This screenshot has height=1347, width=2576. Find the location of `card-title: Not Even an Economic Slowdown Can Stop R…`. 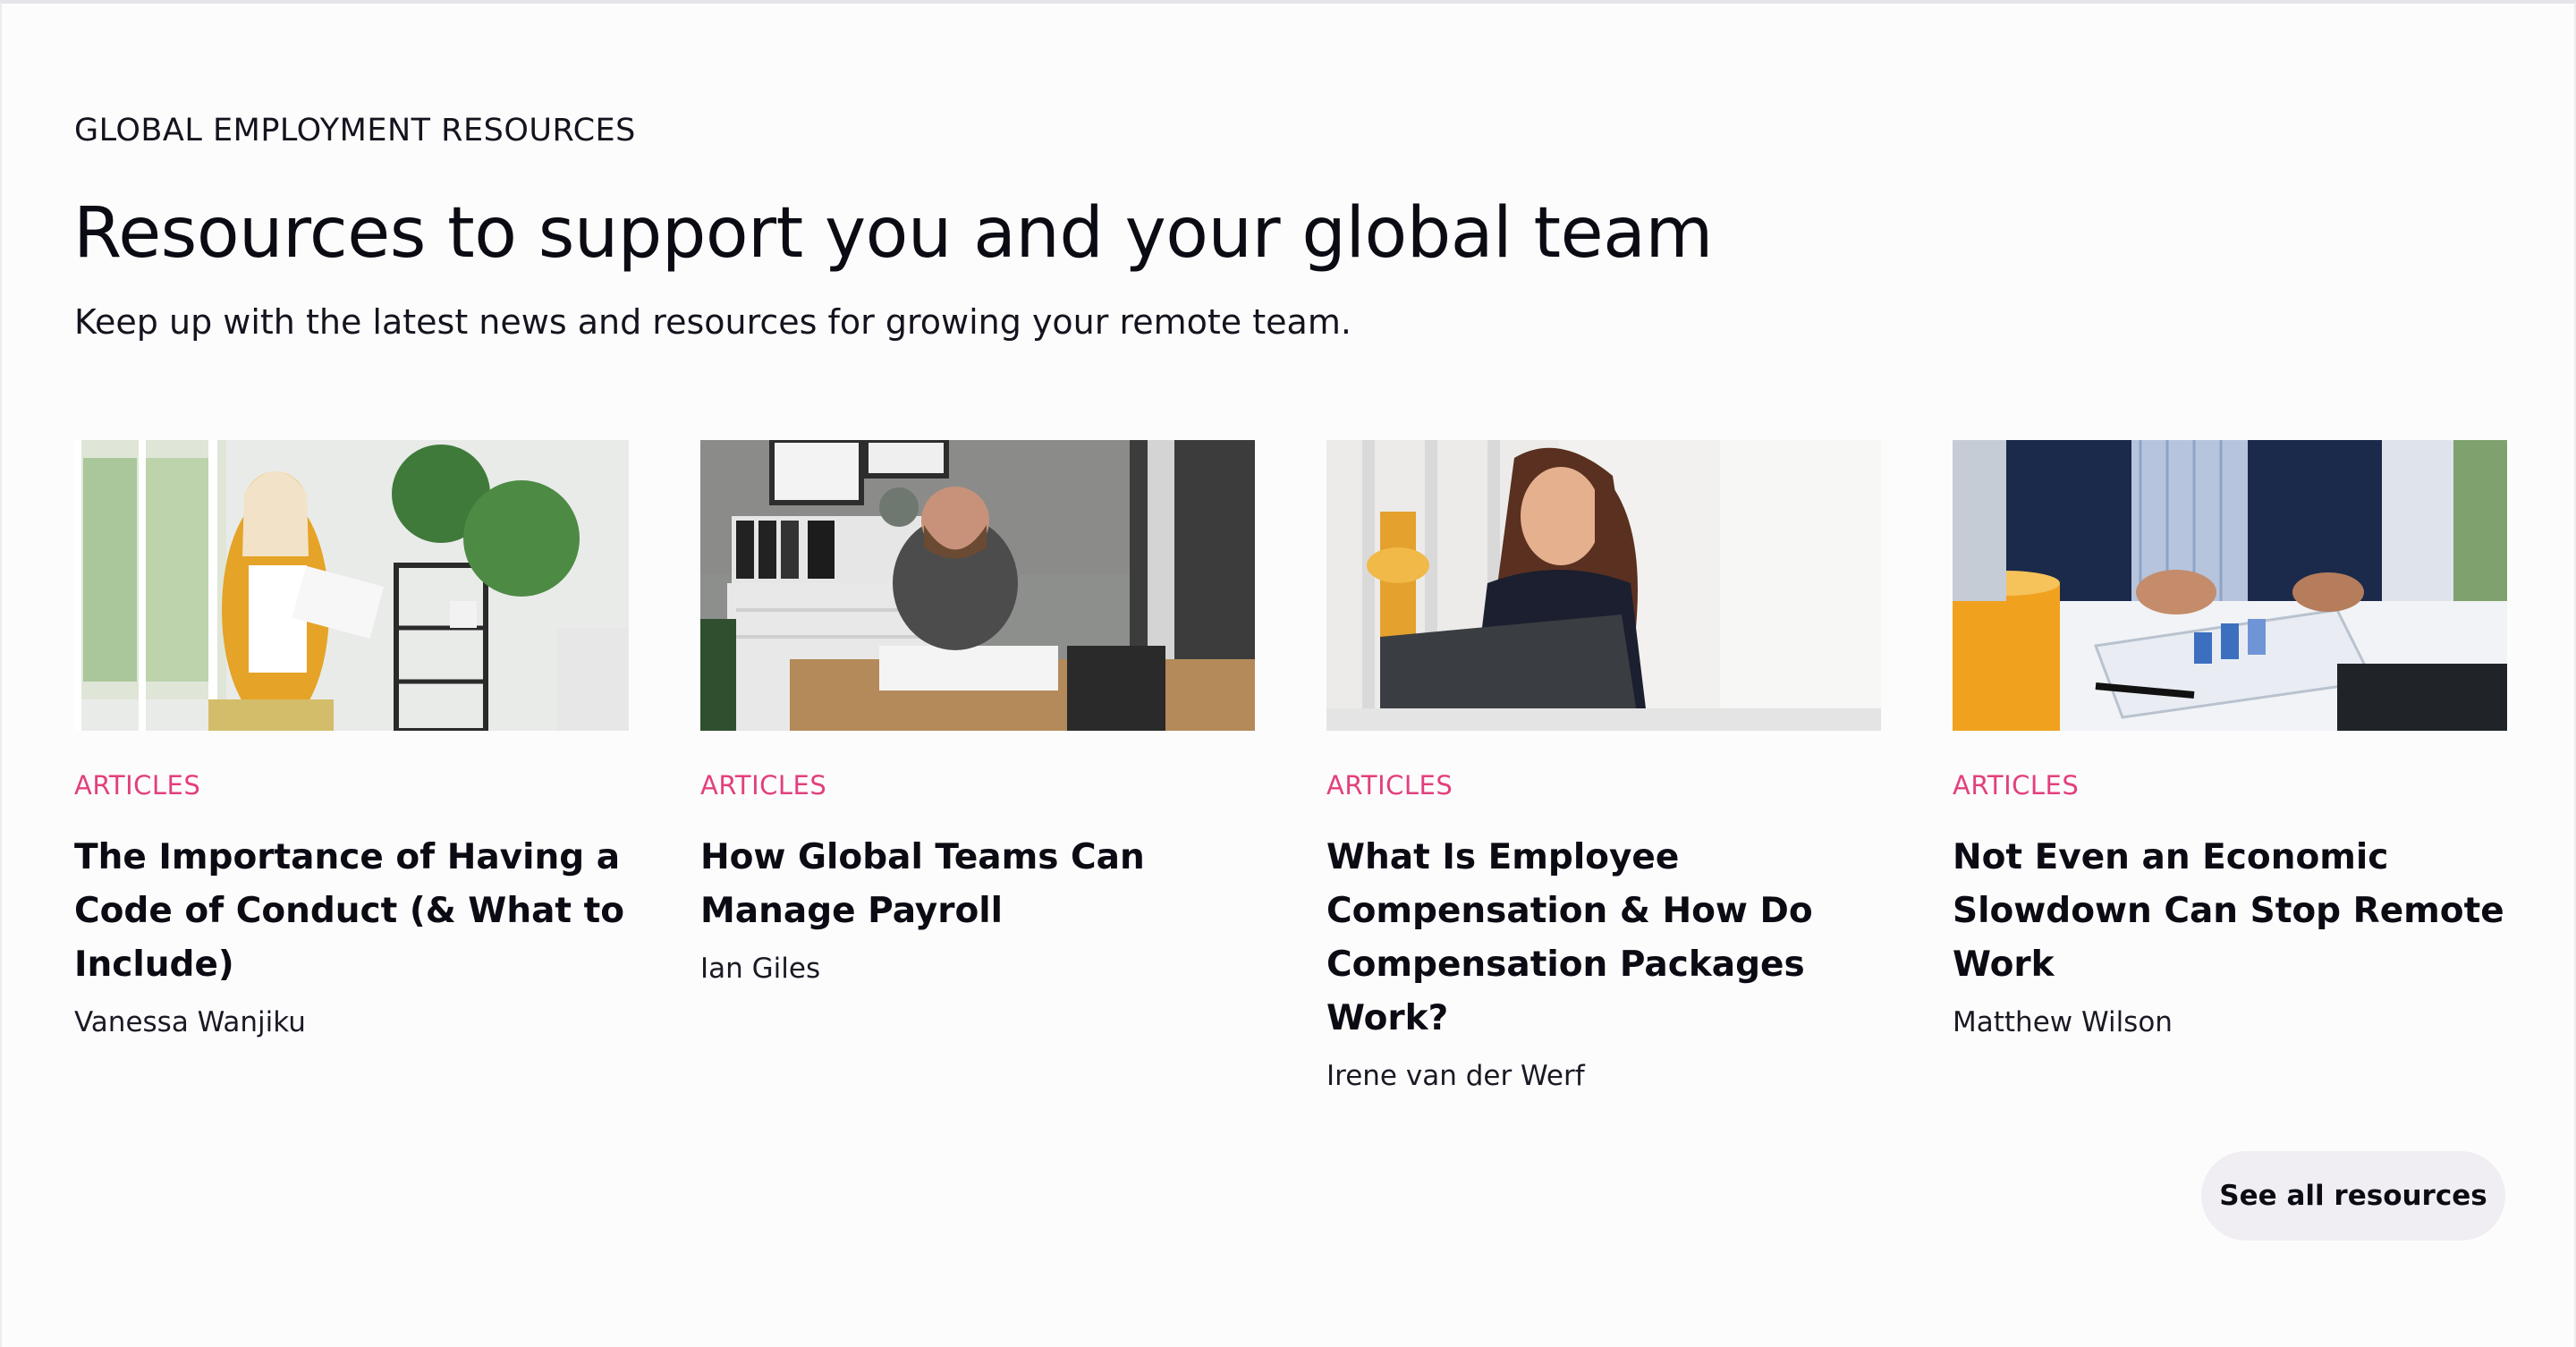

card-title: Not Even an Economic Slowdown Can Stop R… is located at coordinates (2230, 911).